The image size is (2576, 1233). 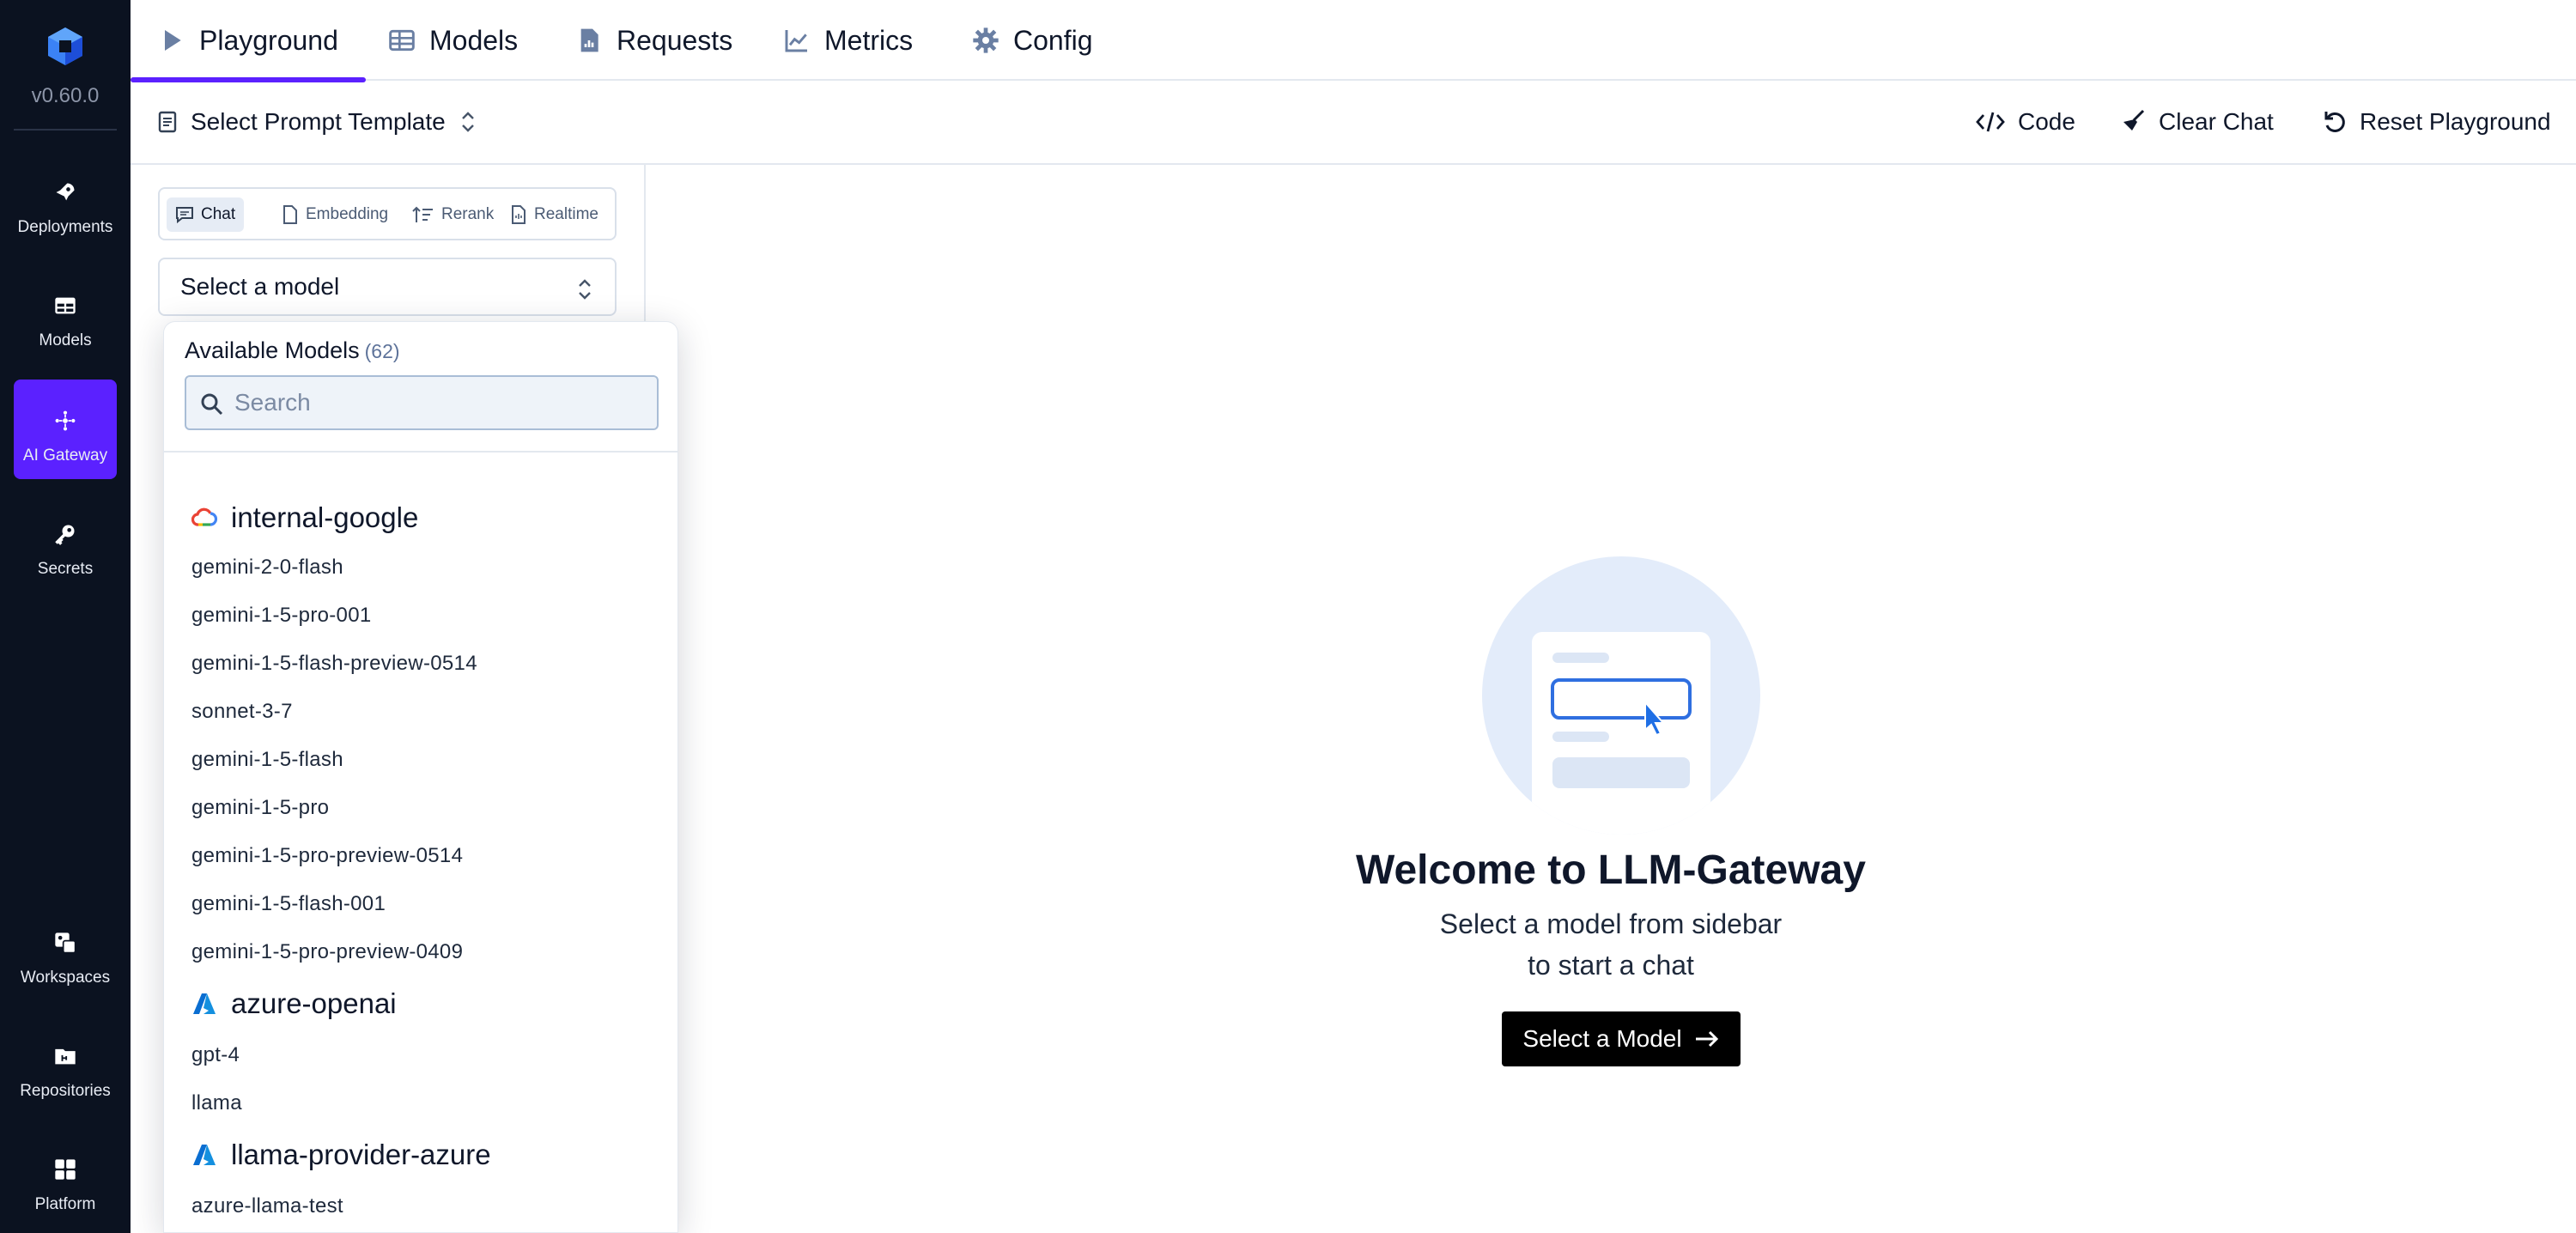 I want to click on dropdown-header: Available Models (62), so click(x=292, y=350).